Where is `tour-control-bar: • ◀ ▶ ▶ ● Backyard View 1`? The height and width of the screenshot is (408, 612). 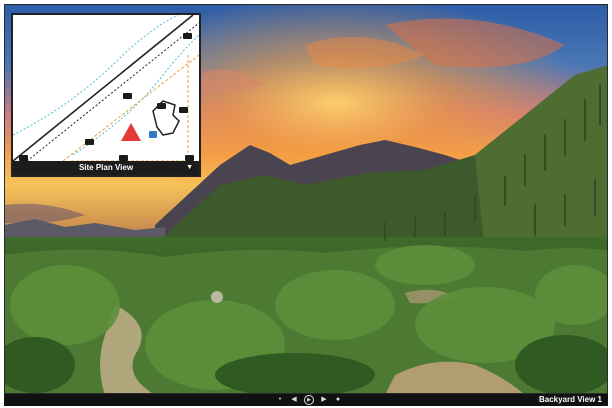
tour-control-bar: • ◀ ▶ ▶ ● Backyard View 1 is located at coordinates (306, 400).